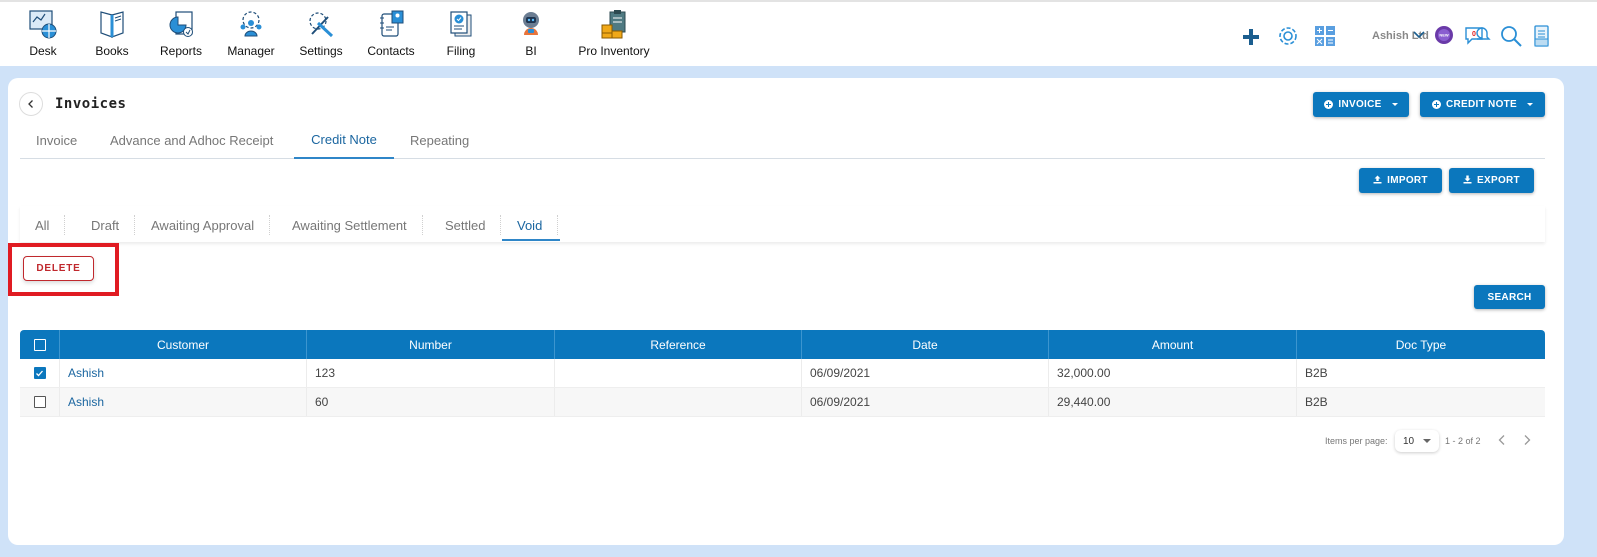 Image resolution: width=1597 pixels, height=557 pixels. What do you see at coordinates (1251, 37) in the screenshot?
I see `add-icon` at bounding box center [1251, 37].